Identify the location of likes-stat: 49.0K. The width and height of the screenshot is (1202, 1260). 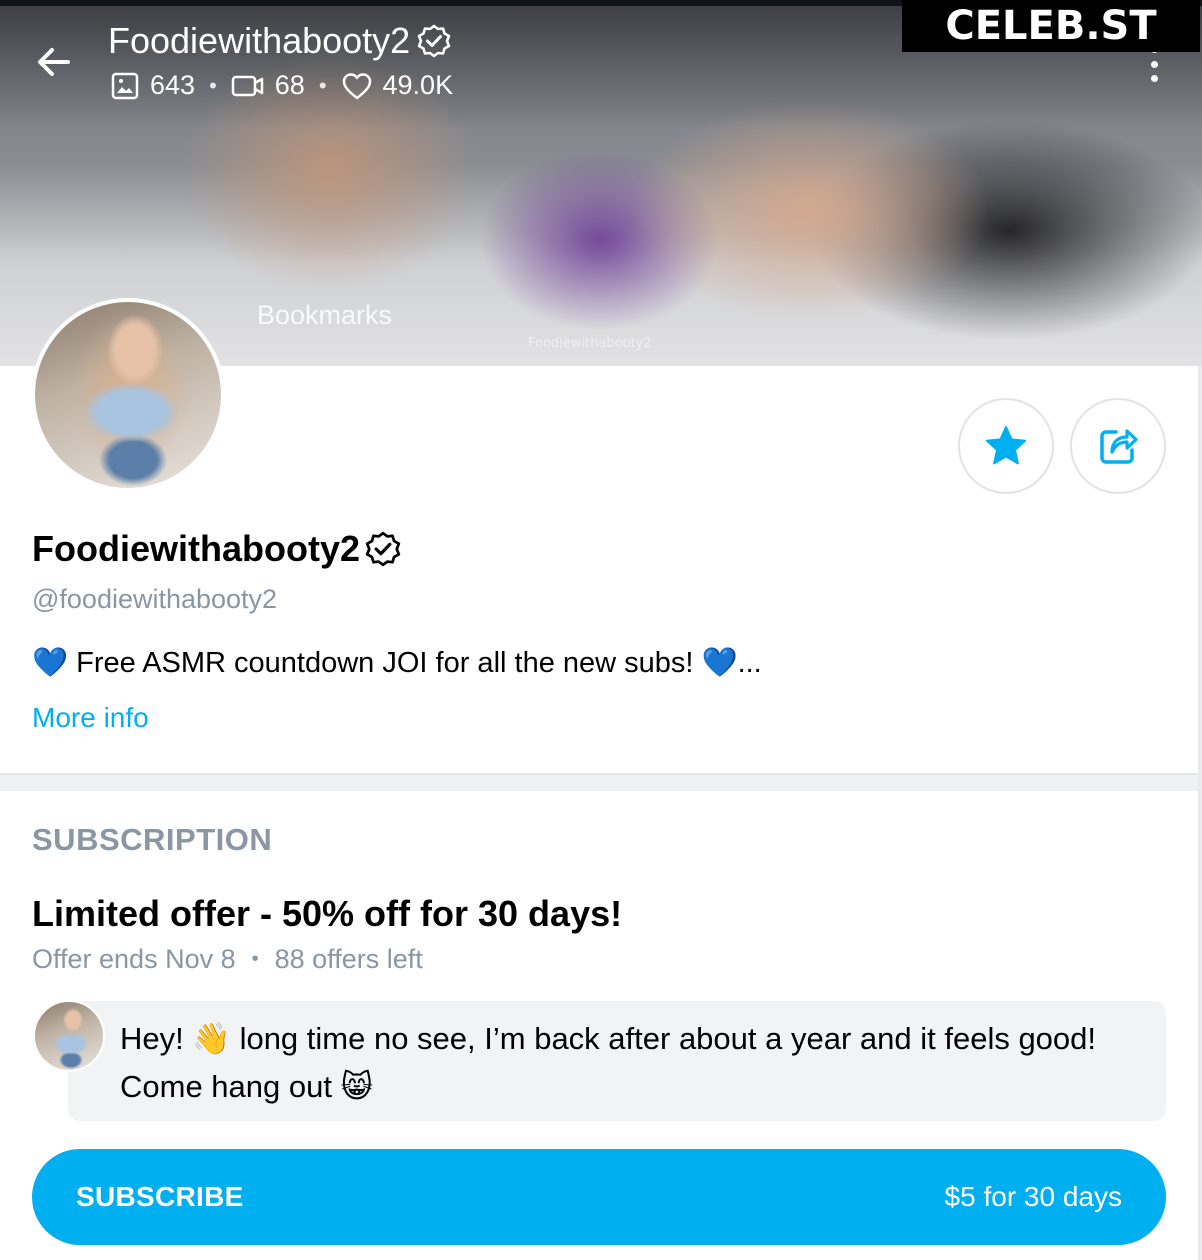
(397, 85).